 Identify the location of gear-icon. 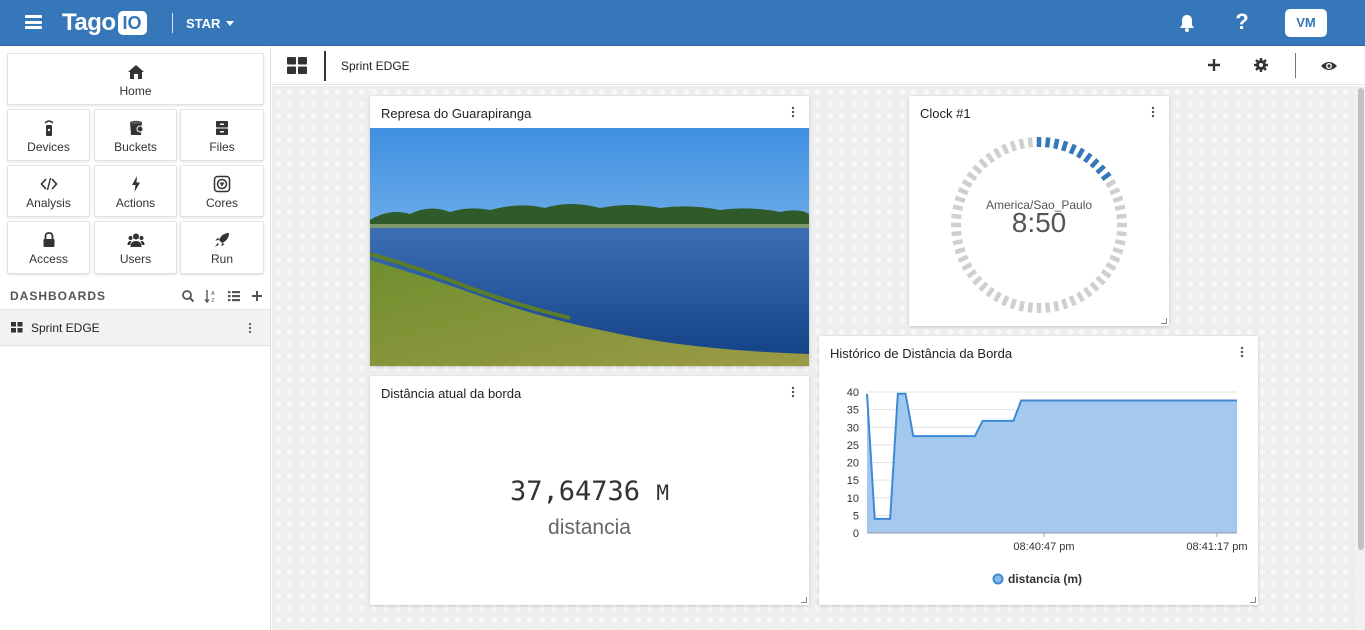
(1261, 65).